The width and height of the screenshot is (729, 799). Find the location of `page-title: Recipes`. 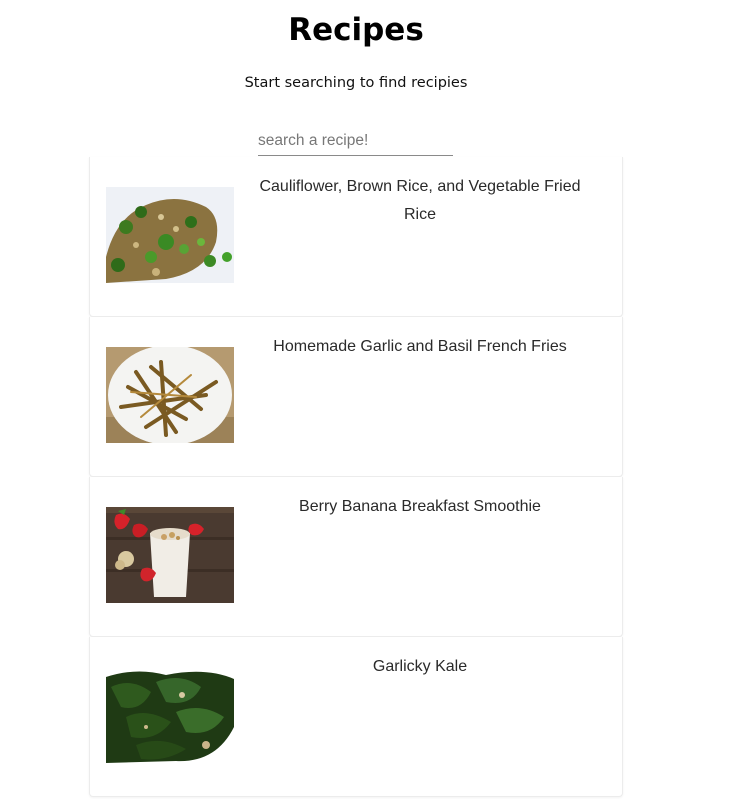

page-title: Recipes is located at coordinates (356, 30).